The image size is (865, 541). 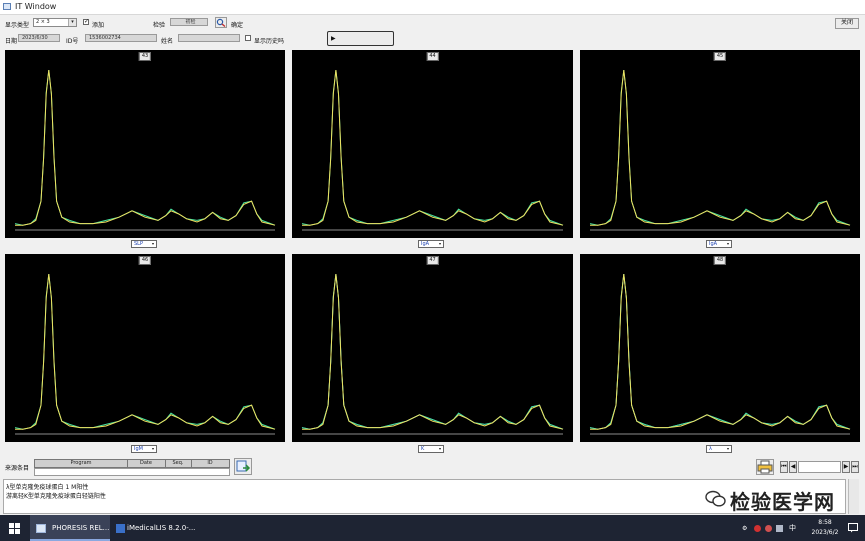 What do you see at coordinates (144, 244) in the screenshot?
I see `panel-type-select: SLP ▾` at bounding box center [144, 244].